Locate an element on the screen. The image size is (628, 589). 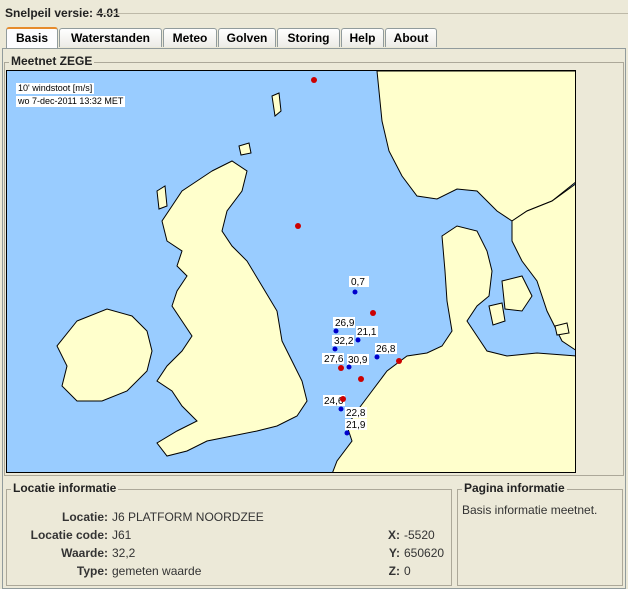
tab-meteo-label: Meteo is located at coordinates (190, 38).